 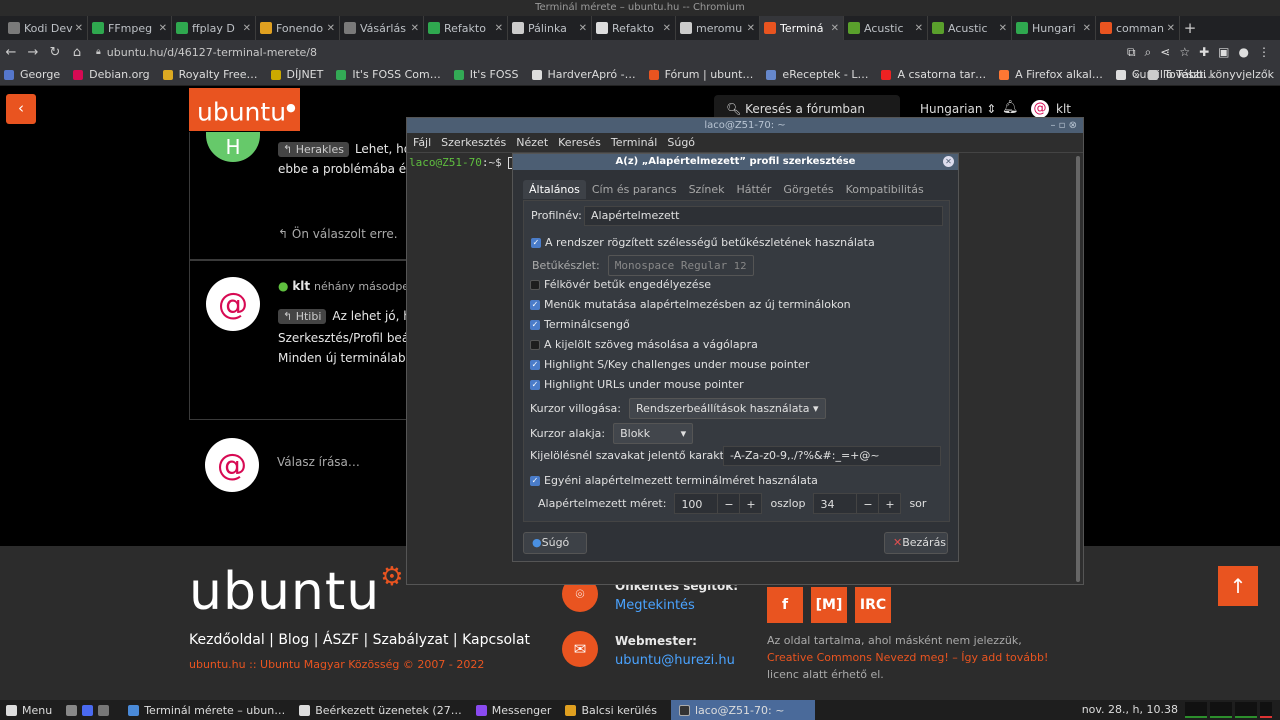 I want to click on bookmark-item: DÍJNET, so click(x=296, y=74).